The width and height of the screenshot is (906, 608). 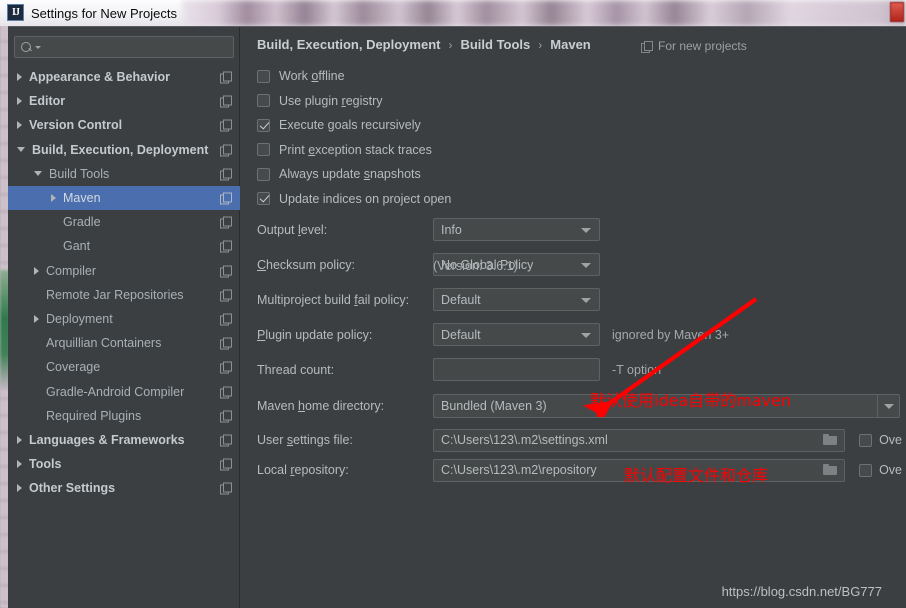 What do you see at coordinates (516, 229) in the screenshot?
I see `output-level-select: Info` at bounding box center [516, 229].